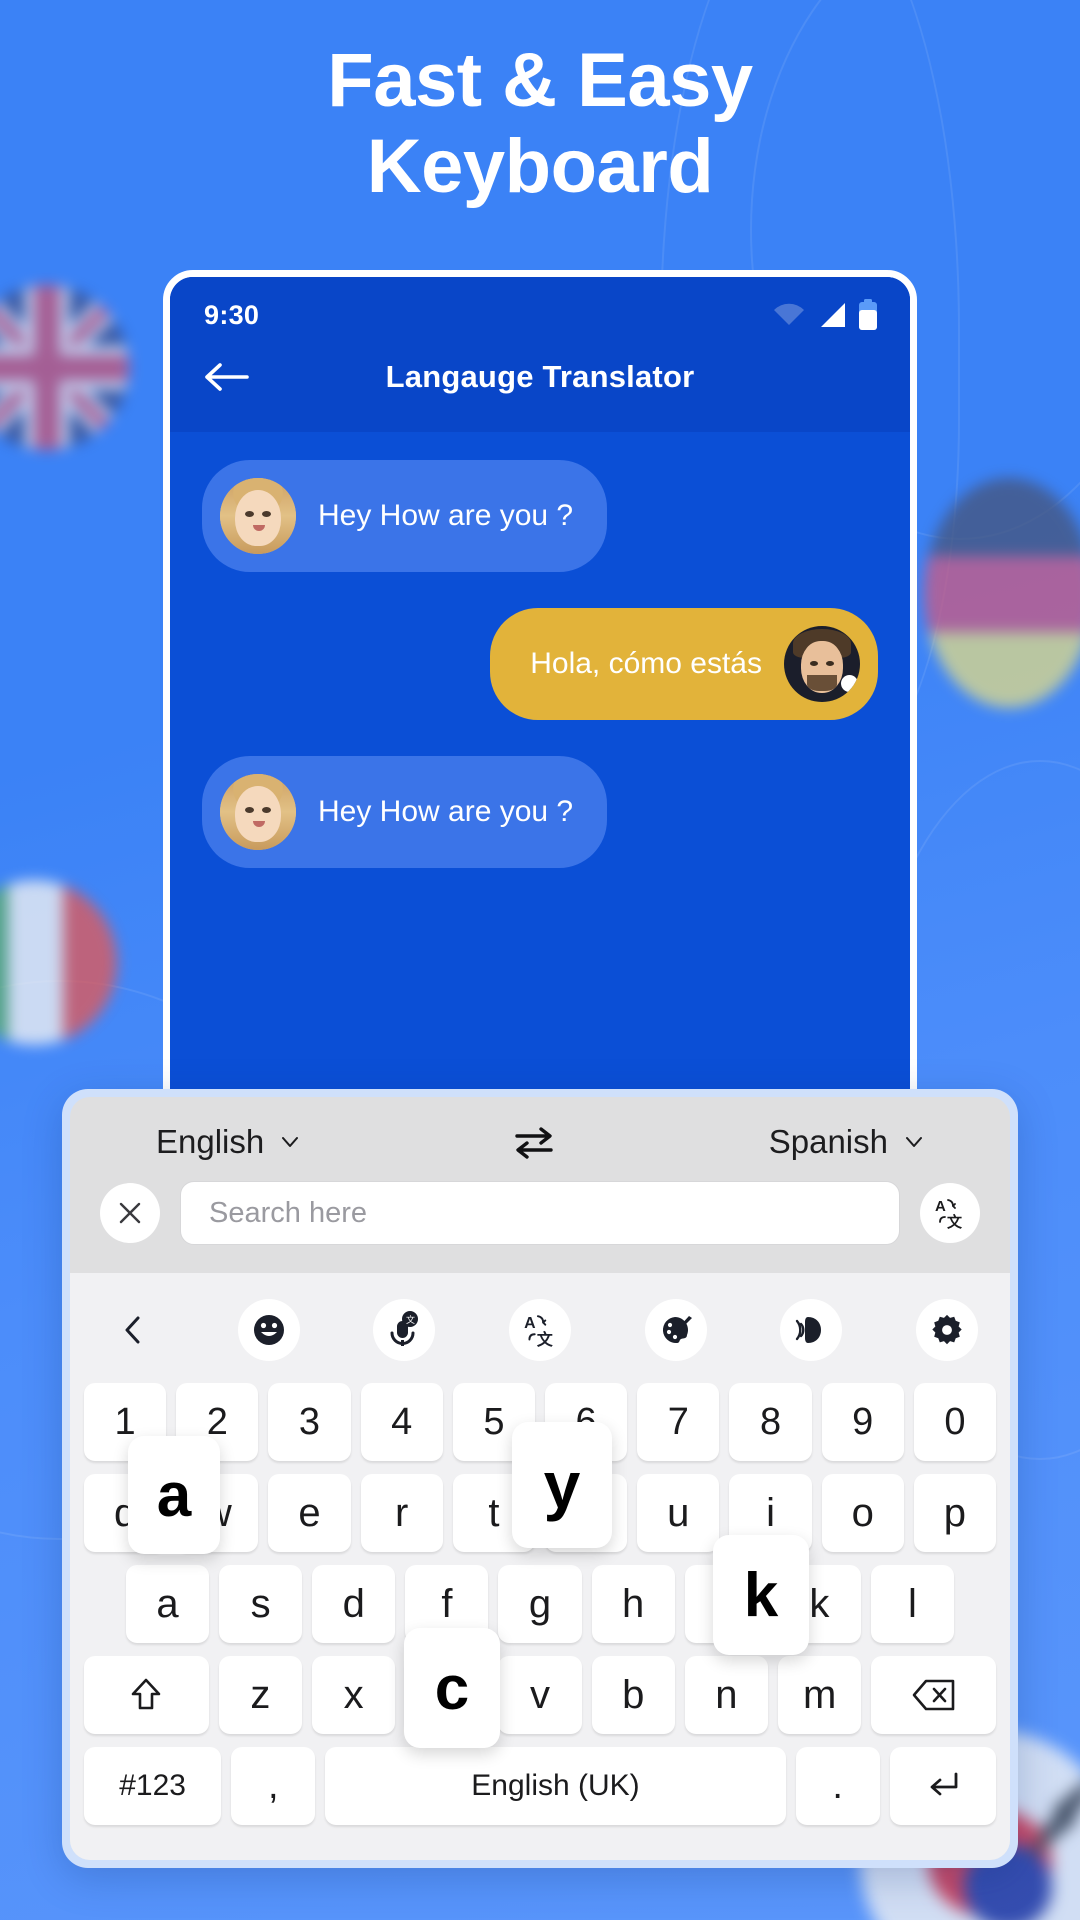  I want to click on shift-up-arrow-icon, so click(146, 1694).